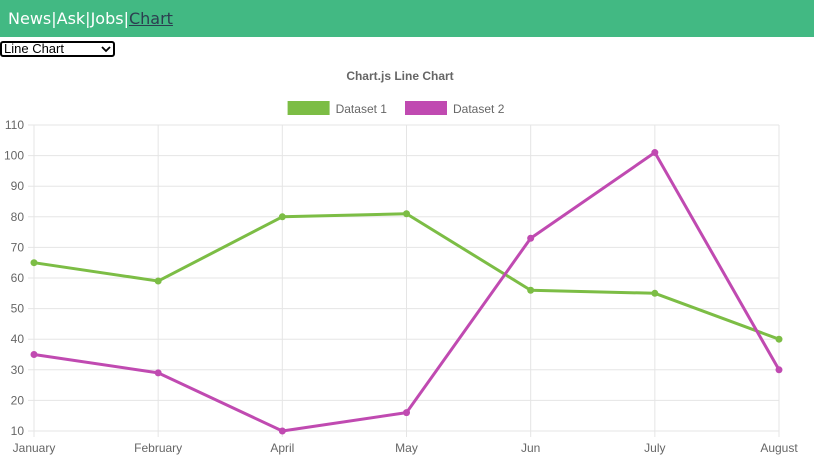  Describe the element at coordinates (362, 109) in the screenshot. I see `legend-label: Dataset 1` at that location.